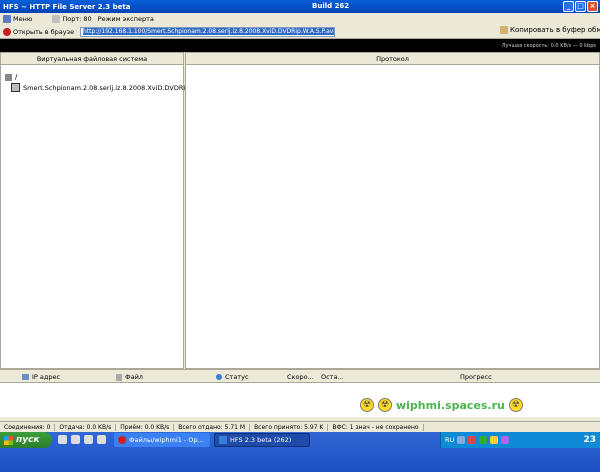 The image size is (600, 472). Describe the element at coordinates (82, 439) in the screenshot. I see `quick-launch` at that location.